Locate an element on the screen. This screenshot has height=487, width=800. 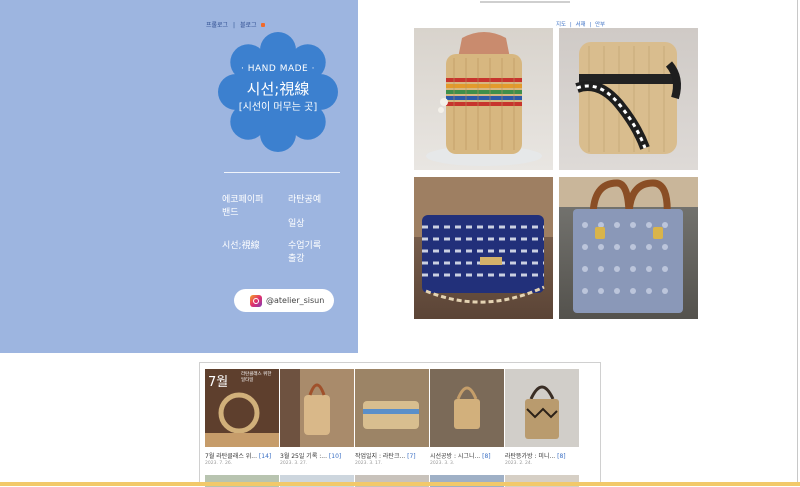
instagram-handle: @atelier_sisun is located at coordinates (295, 300).